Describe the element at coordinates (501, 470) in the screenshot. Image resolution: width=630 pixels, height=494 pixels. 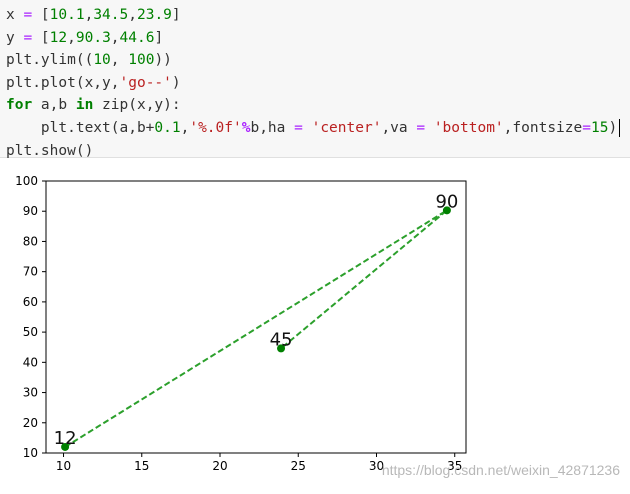
I see `watermark-text: https://blog.csdn.net/weixin_42871236` at that location.